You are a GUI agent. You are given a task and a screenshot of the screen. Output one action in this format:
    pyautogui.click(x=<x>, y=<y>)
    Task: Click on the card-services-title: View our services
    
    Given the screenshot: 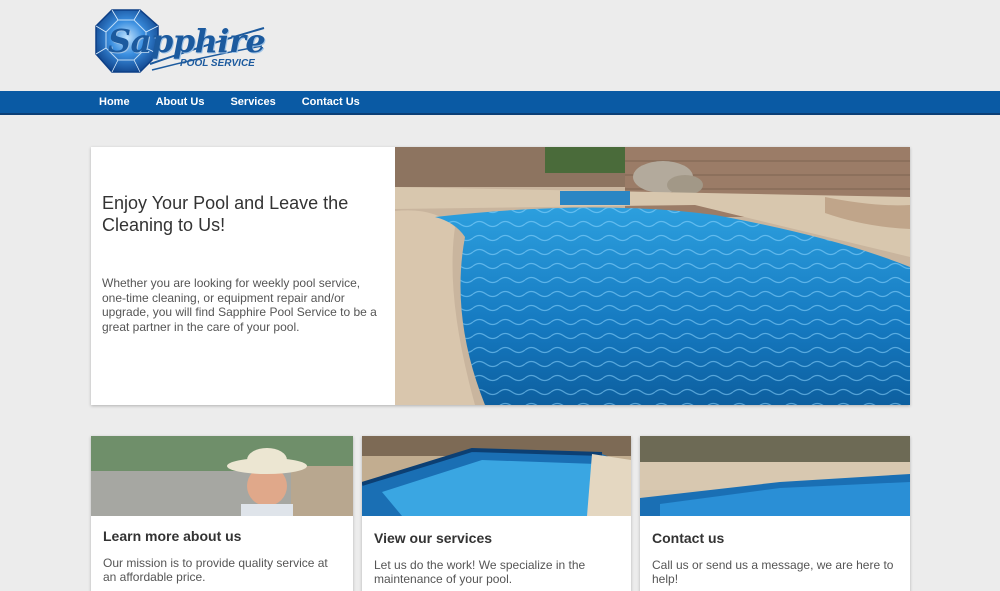 What is the action you would take?
    pyautogui.click(x=433, y=538)
    